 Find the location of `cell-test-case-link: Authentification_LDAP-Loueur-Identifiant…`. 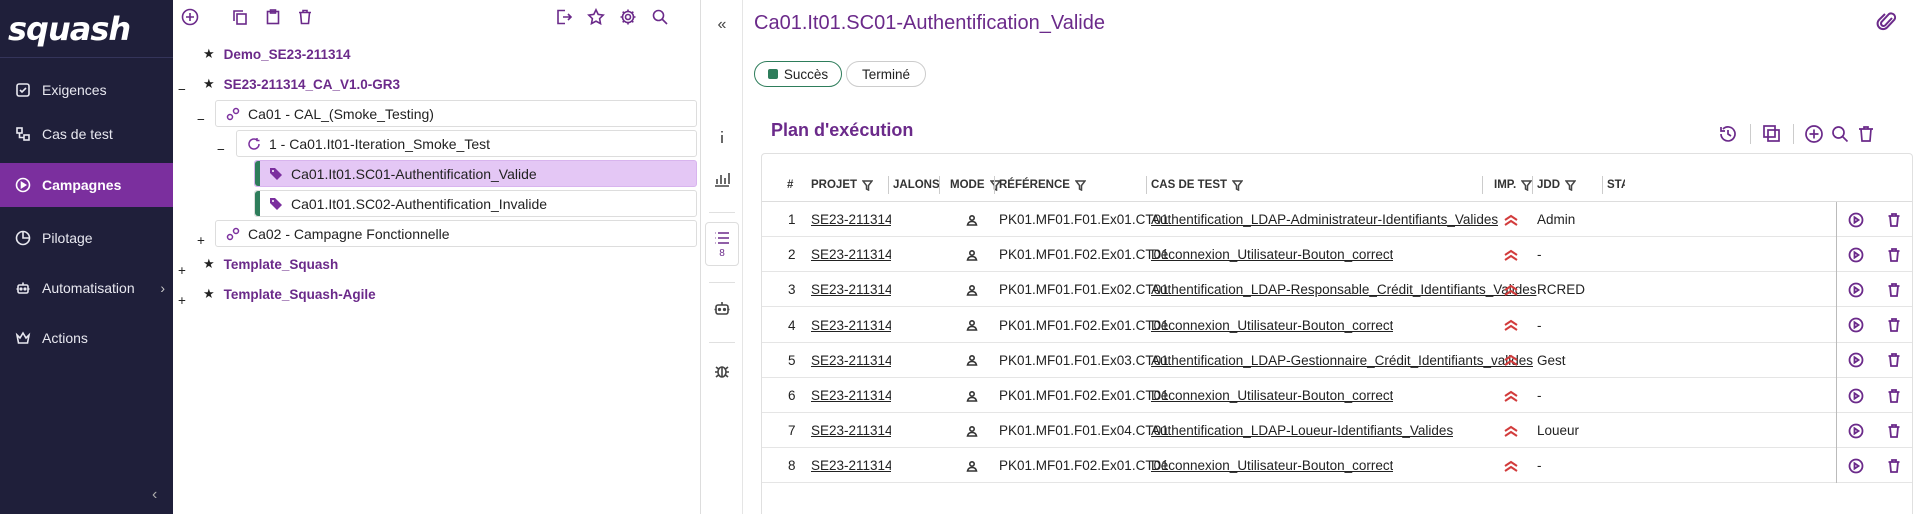

cell-test-case-link: Authentification_LDAP-Loueur-Identifiant… is located at coordinates (1302, 430).